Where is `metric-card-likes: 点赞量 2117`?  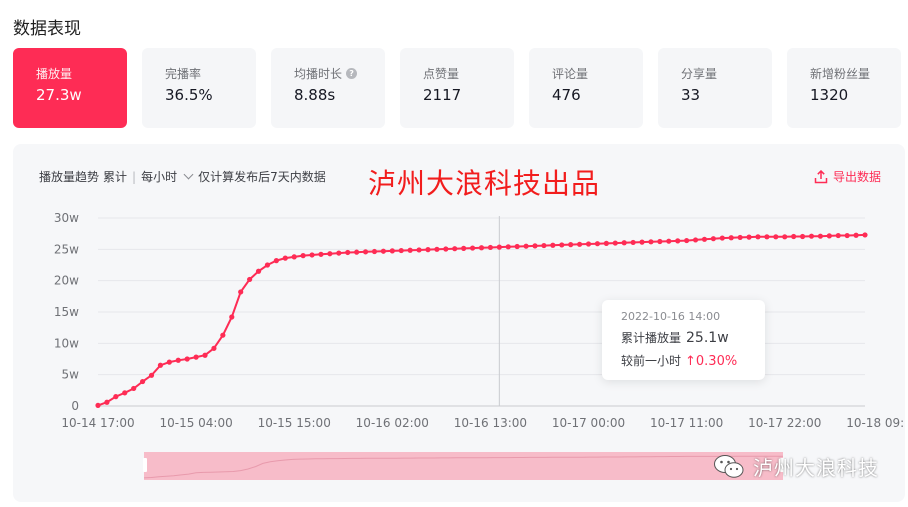 metric-card-likes: 点赞量 2117 is located at coordinates (457, 88).